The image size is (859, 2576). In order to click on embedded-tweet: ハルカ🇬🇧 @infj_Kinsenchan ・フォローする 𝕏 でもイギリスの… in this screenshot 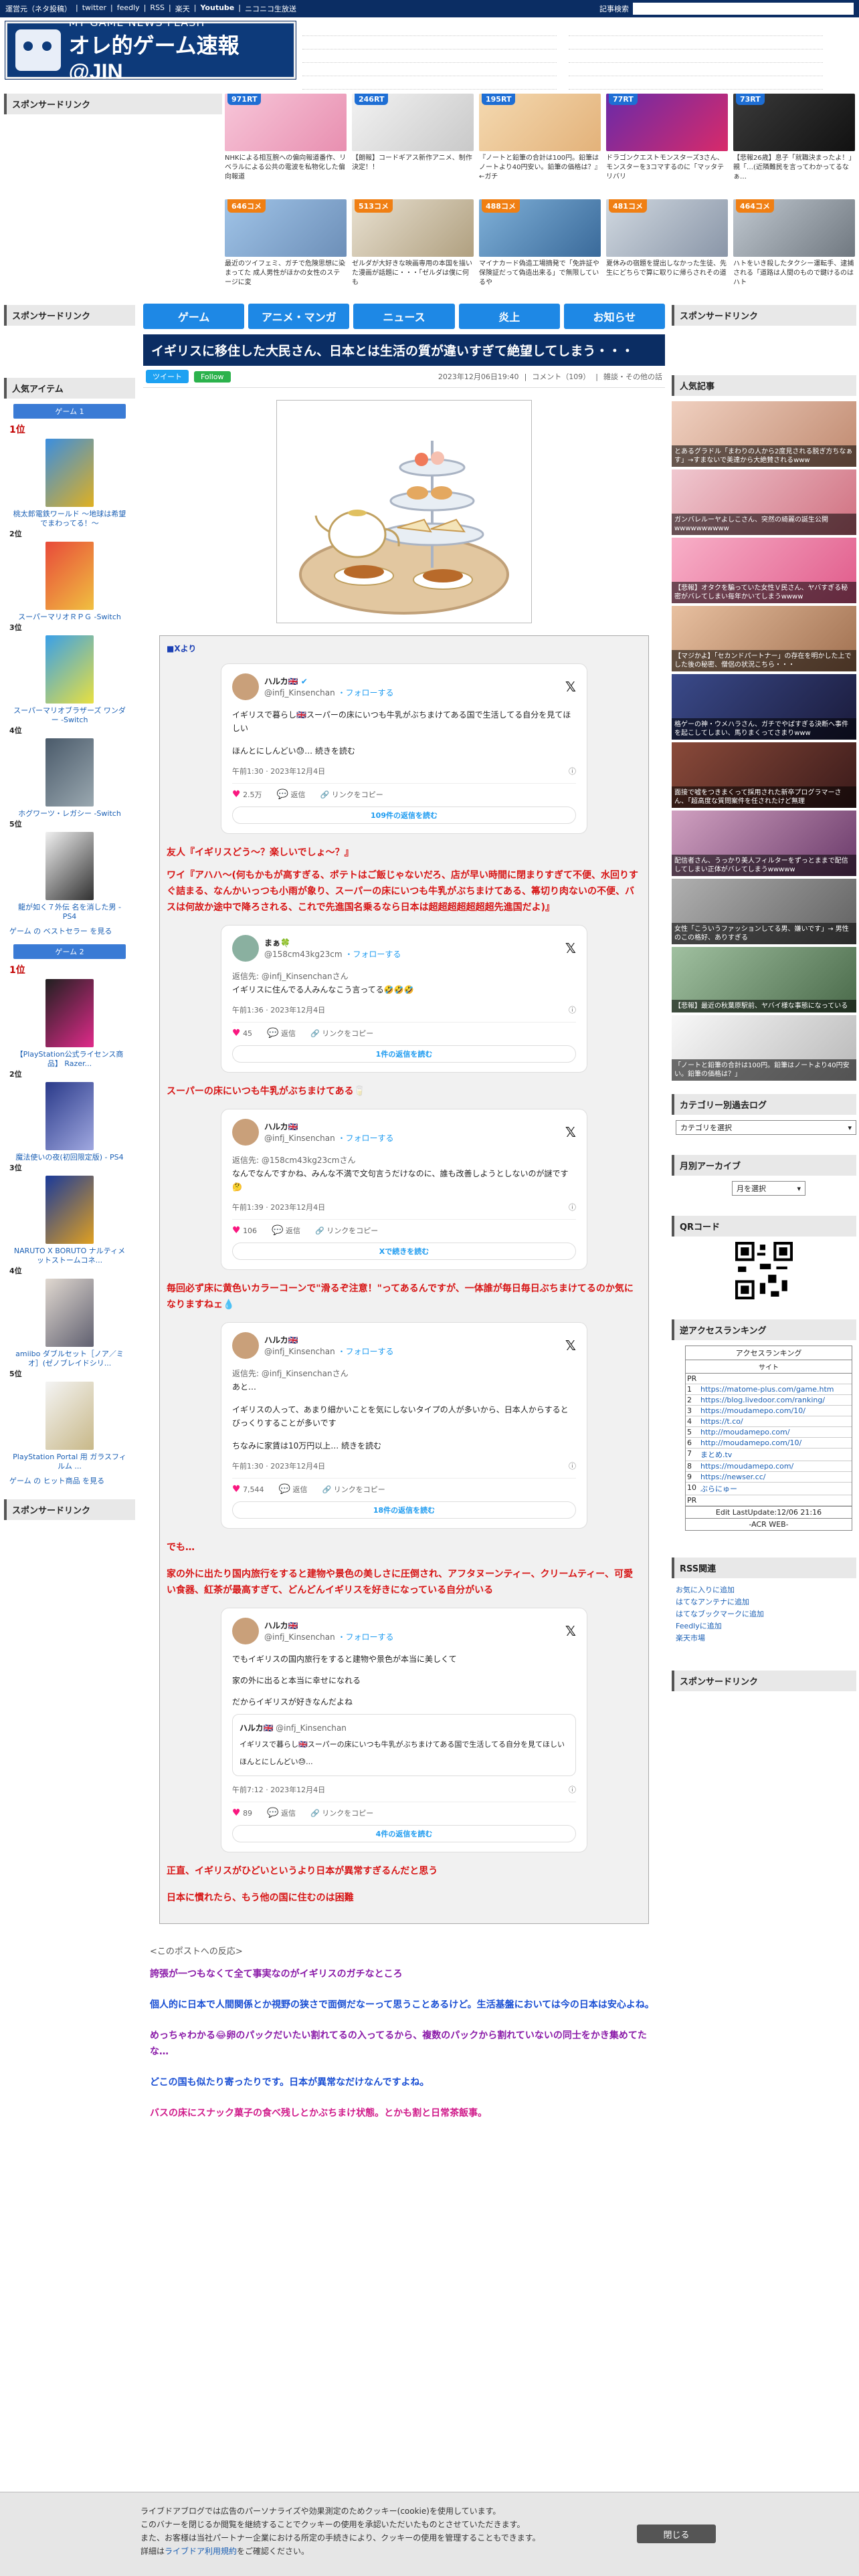, I will do `click(404, 1730)`.